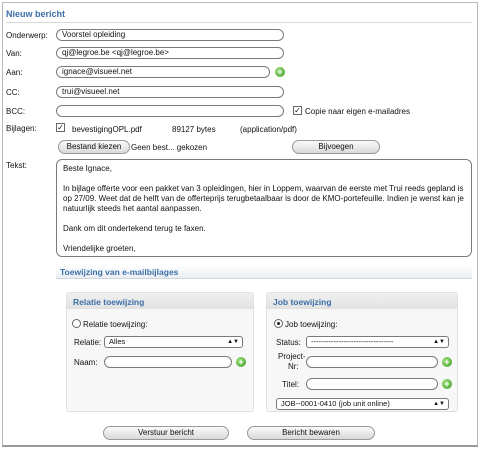  What do you see at coordinates (239, 22) in the screenshot?
I see `title-divider` at bounding box center [239, 22].